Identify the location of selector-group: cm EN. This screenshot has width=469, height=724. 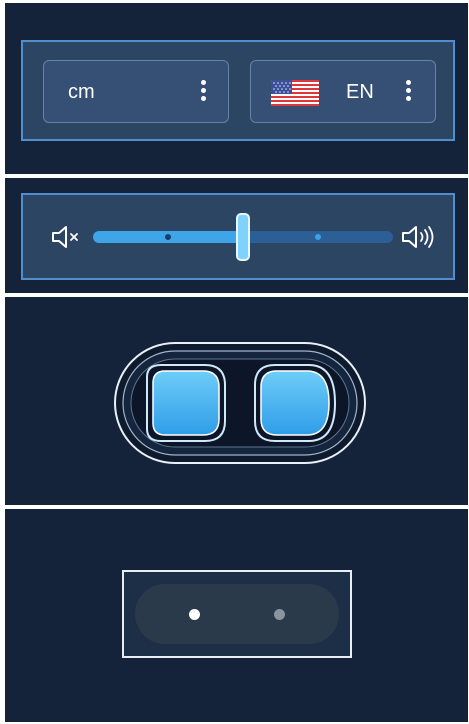
(238, 90).